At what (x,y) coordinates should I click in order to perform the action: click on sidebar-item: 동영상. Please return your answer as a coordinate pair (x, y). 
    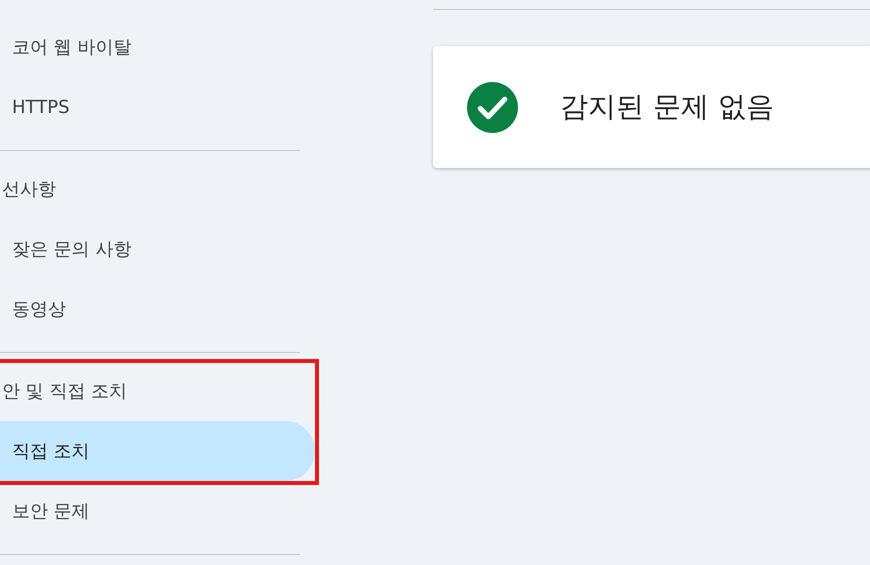
    Looking at the image, I should click on (150, 309).